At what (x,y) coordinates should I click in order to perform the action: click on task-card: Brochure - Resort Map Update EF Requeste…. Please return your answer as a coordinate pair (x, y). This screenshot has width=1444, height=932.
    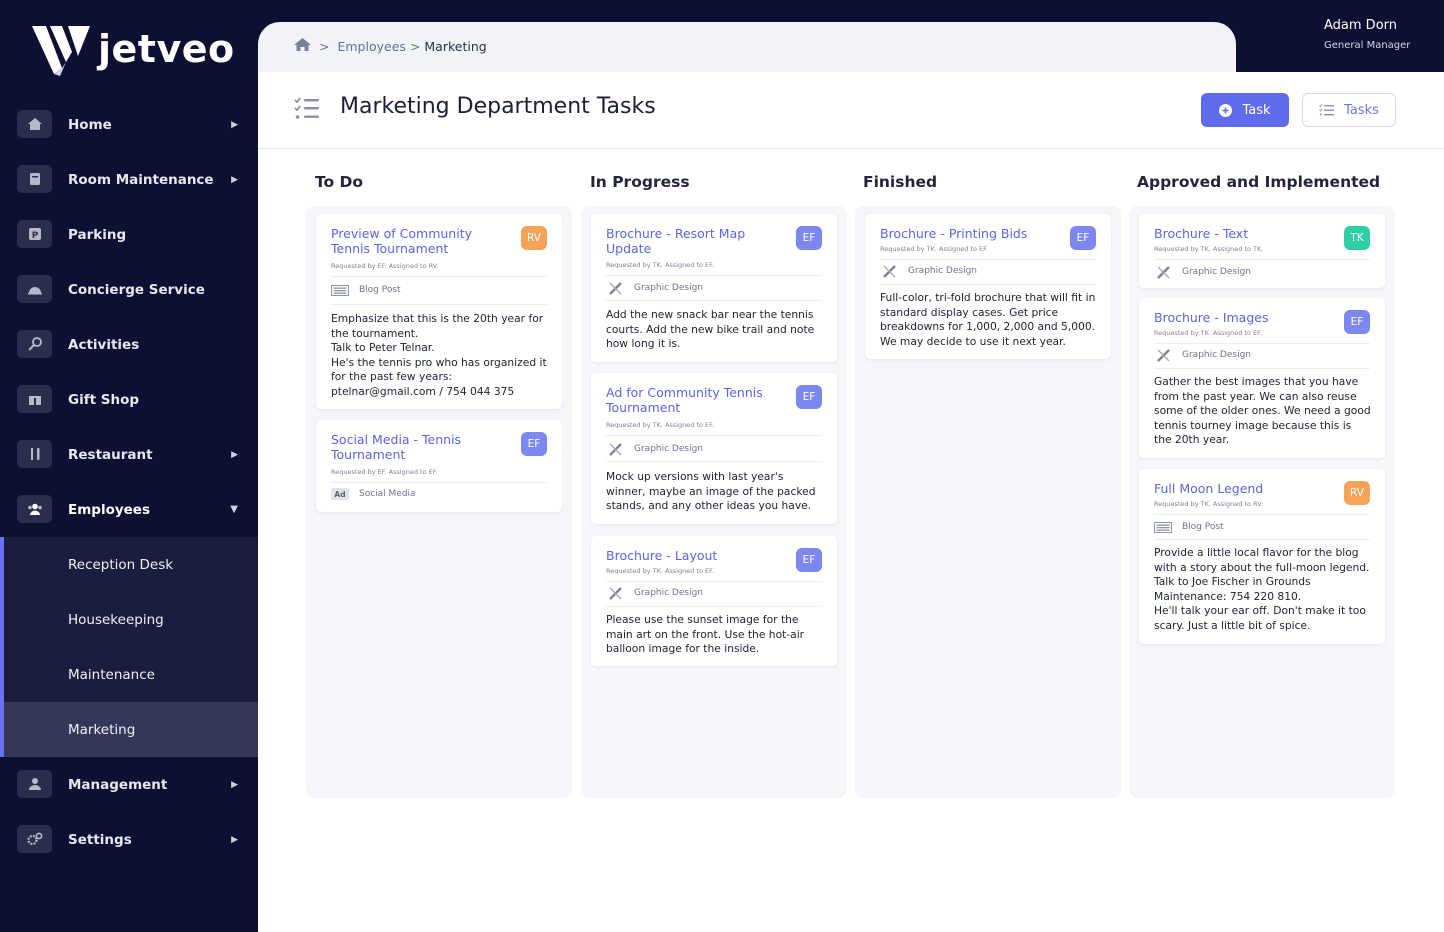
    Looking at the image, I should click on (714, 288).